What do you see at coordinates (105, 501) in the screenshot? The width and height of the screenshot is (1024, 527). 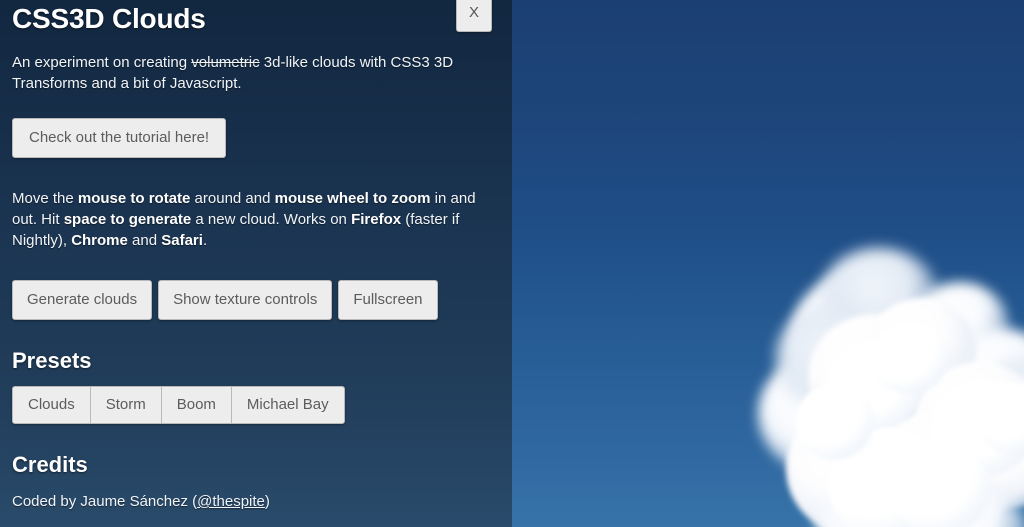 I see `credits-prefix: Coded by Jaume Sánchez (` at bounding box center [105, 501].